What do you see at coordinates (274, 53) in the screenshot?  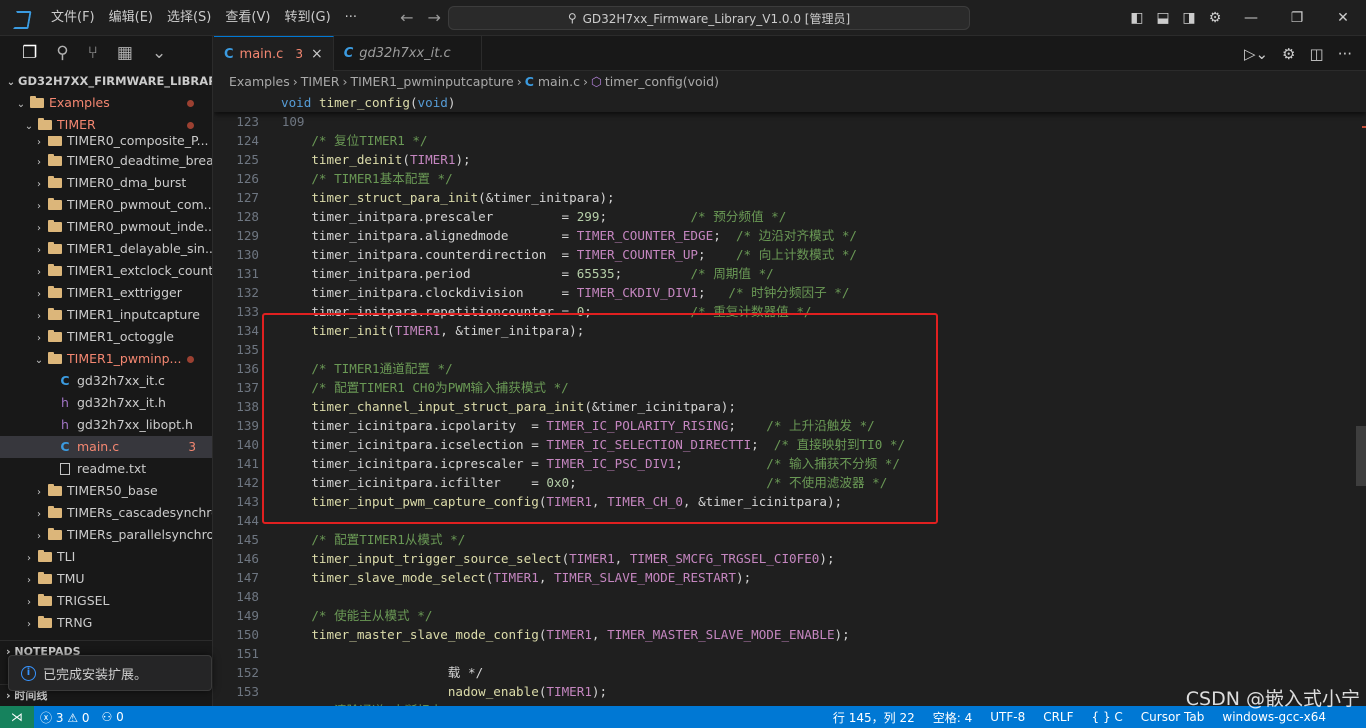 I see `tab-main-c: C main.c 3 ×` at bounding box center [274, 53].